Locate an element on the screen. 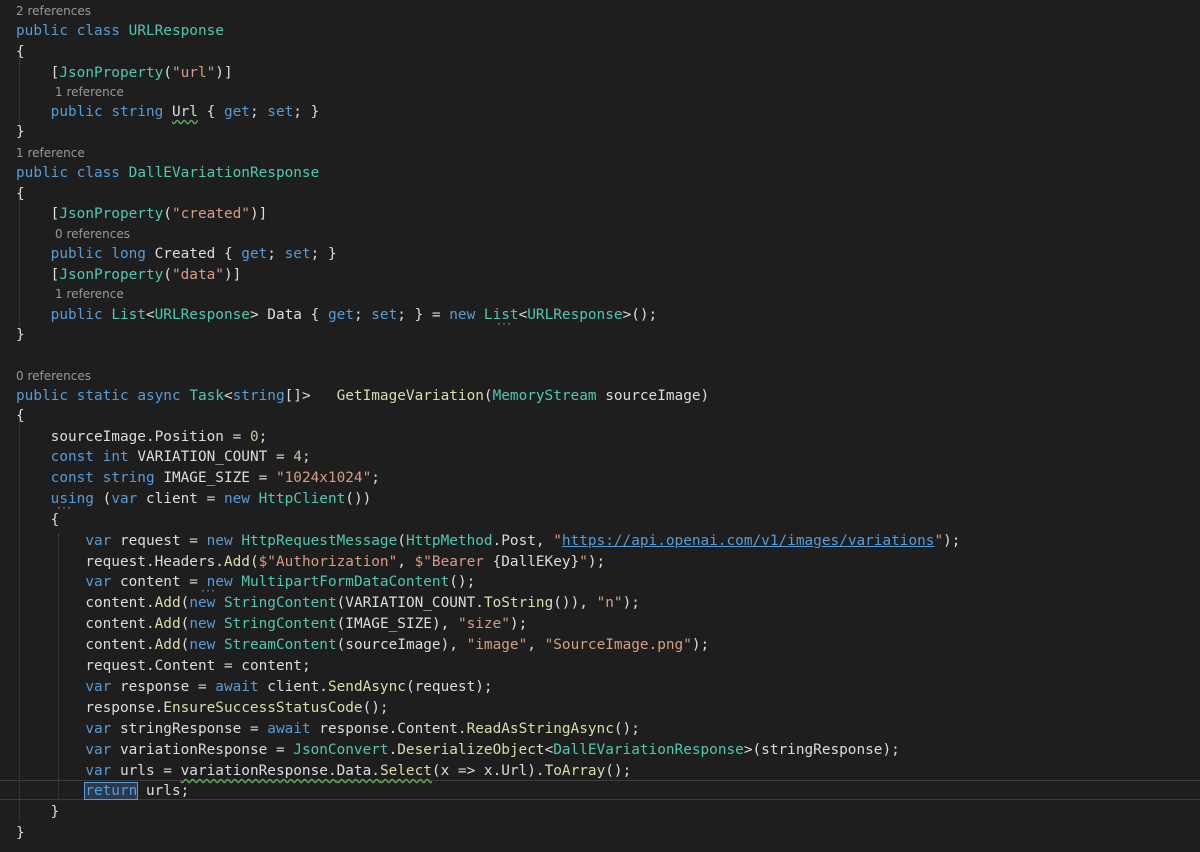 The image size is (1200, 852). method-name: DeserializeObject is located at coordinates (471, 750).